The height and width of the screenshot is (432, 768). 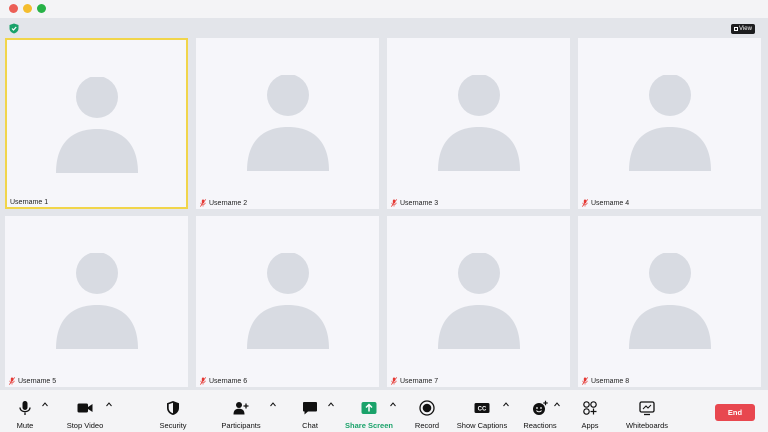 I want to click on participant-tile-3: Username 3, so click(x=478, y=123).